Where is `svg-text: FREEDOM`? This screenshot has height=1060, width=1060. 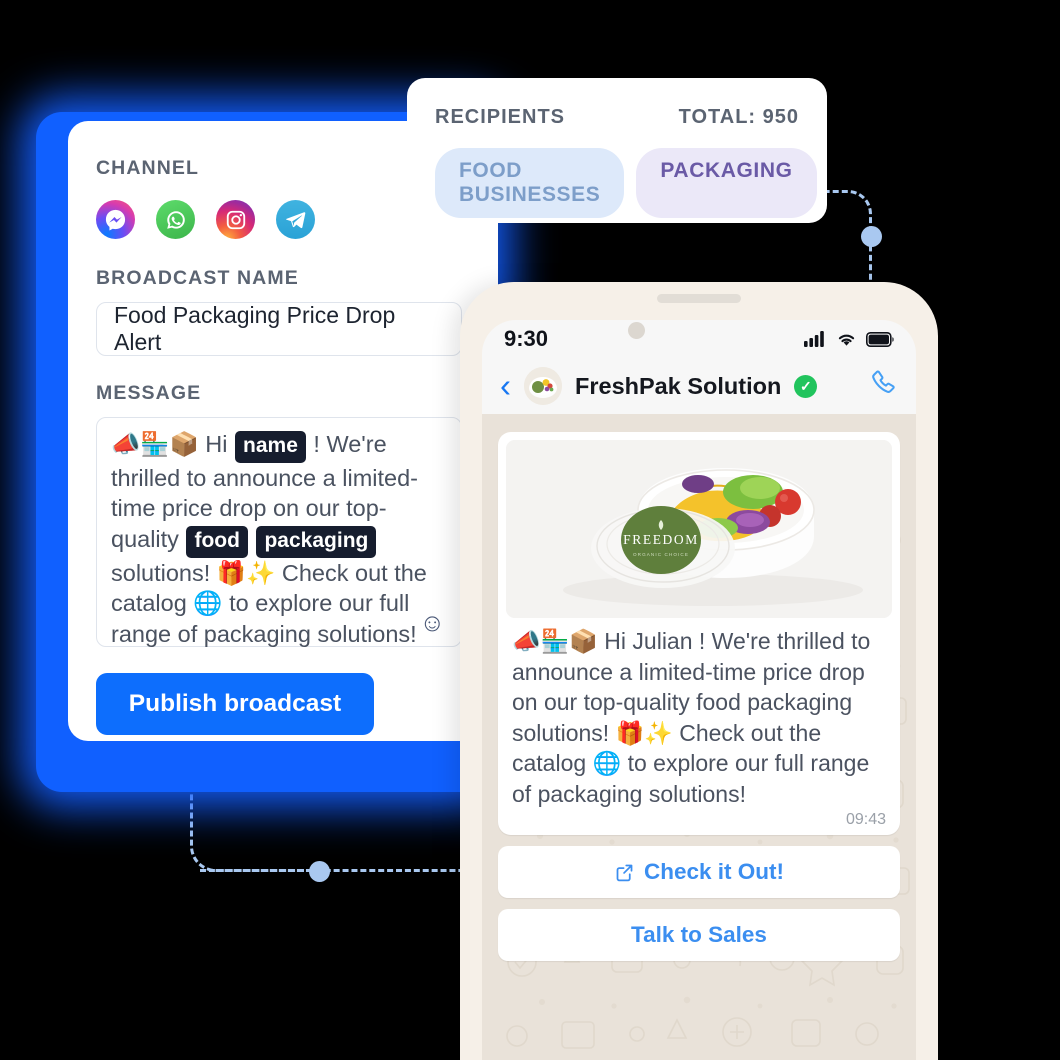 svg-text: FREEDOM is located at coordinates (661, 539).